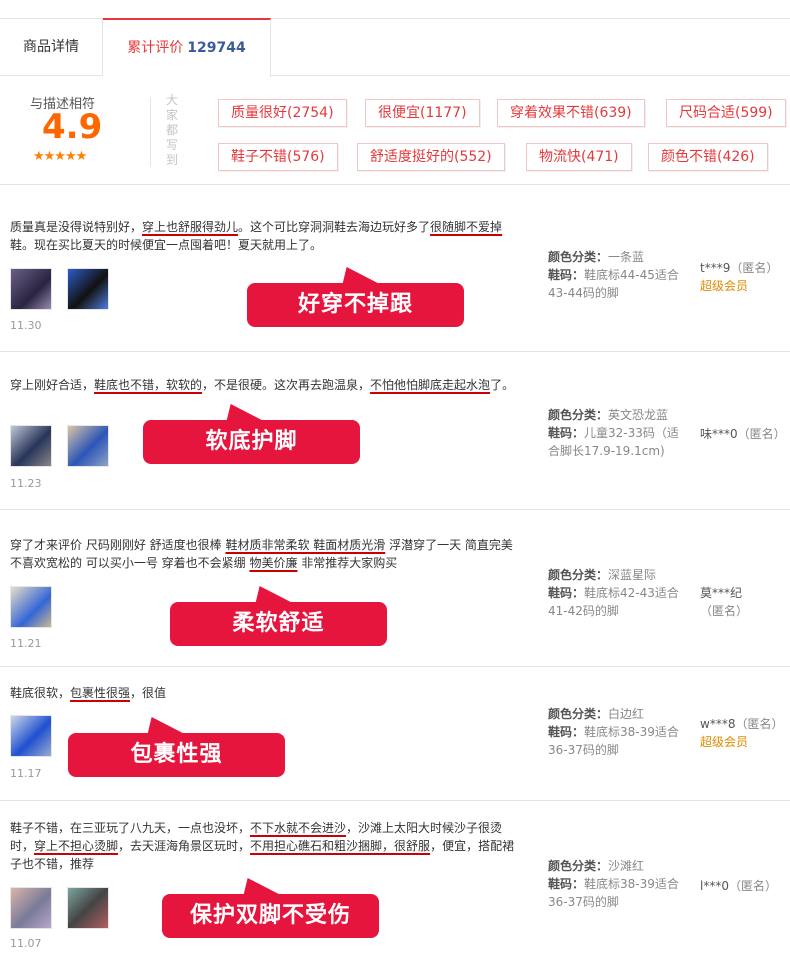  I want to click on review-date: 11.30, so click(26, 325).